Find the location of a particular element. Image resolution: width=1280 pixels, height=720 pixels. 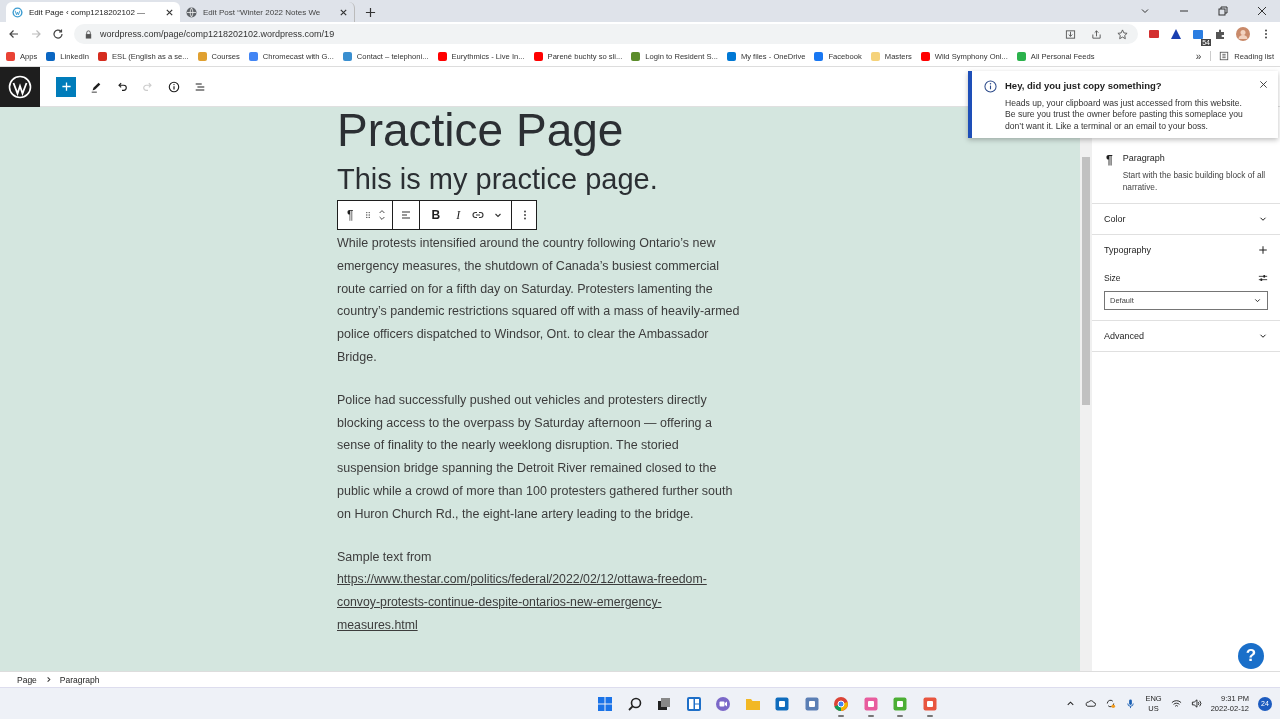

browser-icon is located at coordinates (841, 703).